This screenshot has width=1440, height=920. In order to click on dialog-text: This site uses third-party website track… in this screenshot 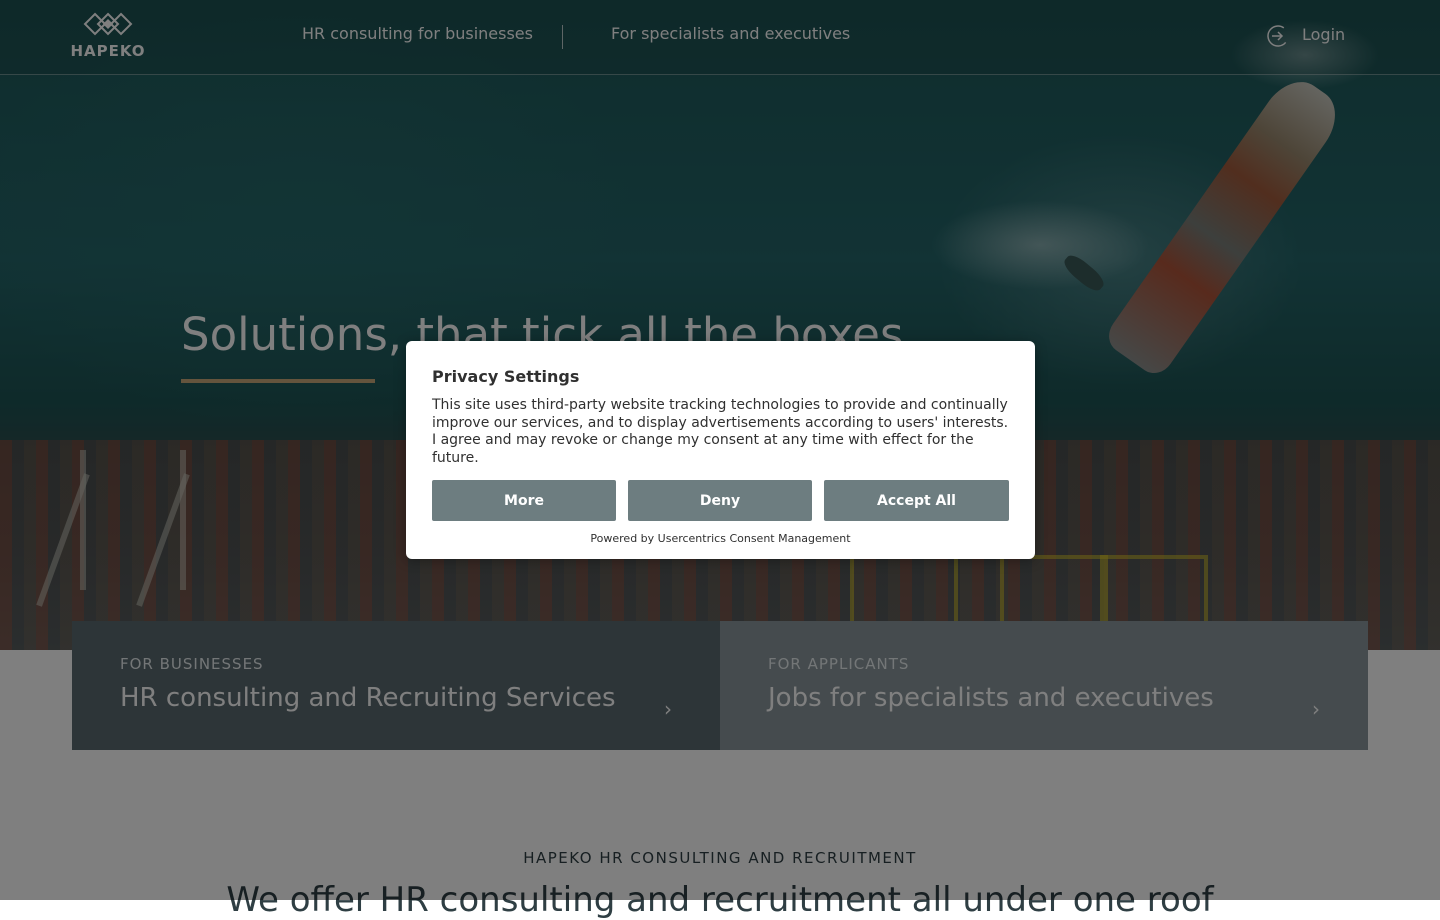, I will do `click(720, 431)`.